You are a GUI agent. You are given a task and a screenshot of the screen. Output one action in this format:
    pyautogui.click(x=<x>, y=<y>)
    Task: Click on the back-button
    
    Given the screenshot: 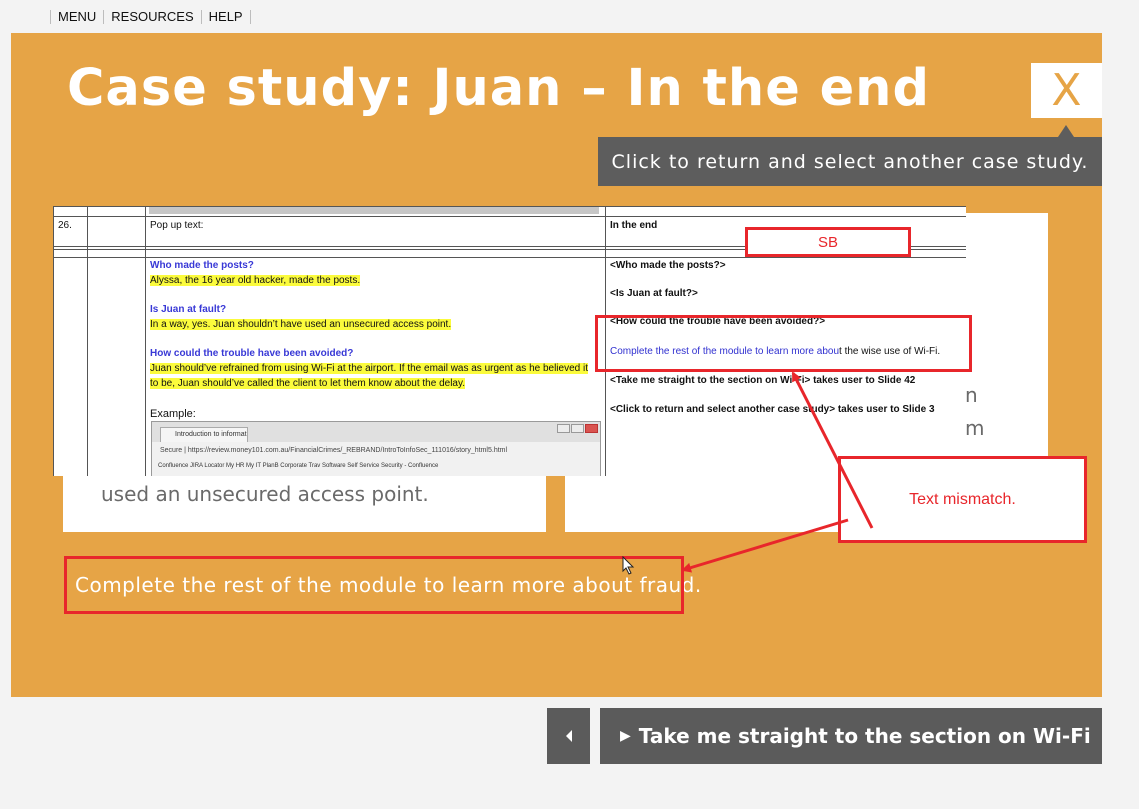 What is the action you would take?
    pyautogui.click(x=568, y=736)
    